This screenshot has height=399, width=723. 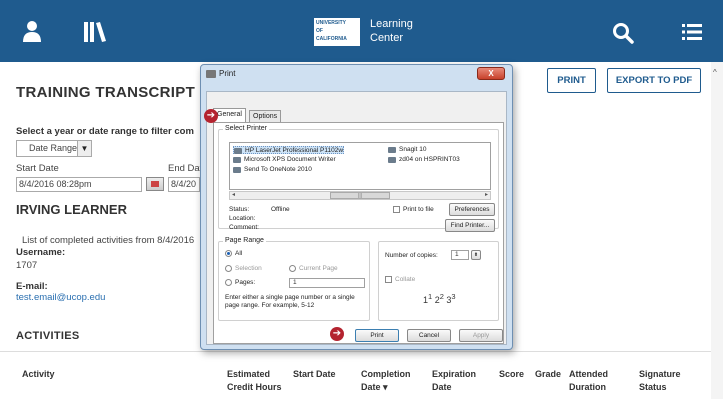 What do you see at coordinates (472, 209) in the screenshot?
I see `preferences-button: Preferences` at bounding box center [472, 209].